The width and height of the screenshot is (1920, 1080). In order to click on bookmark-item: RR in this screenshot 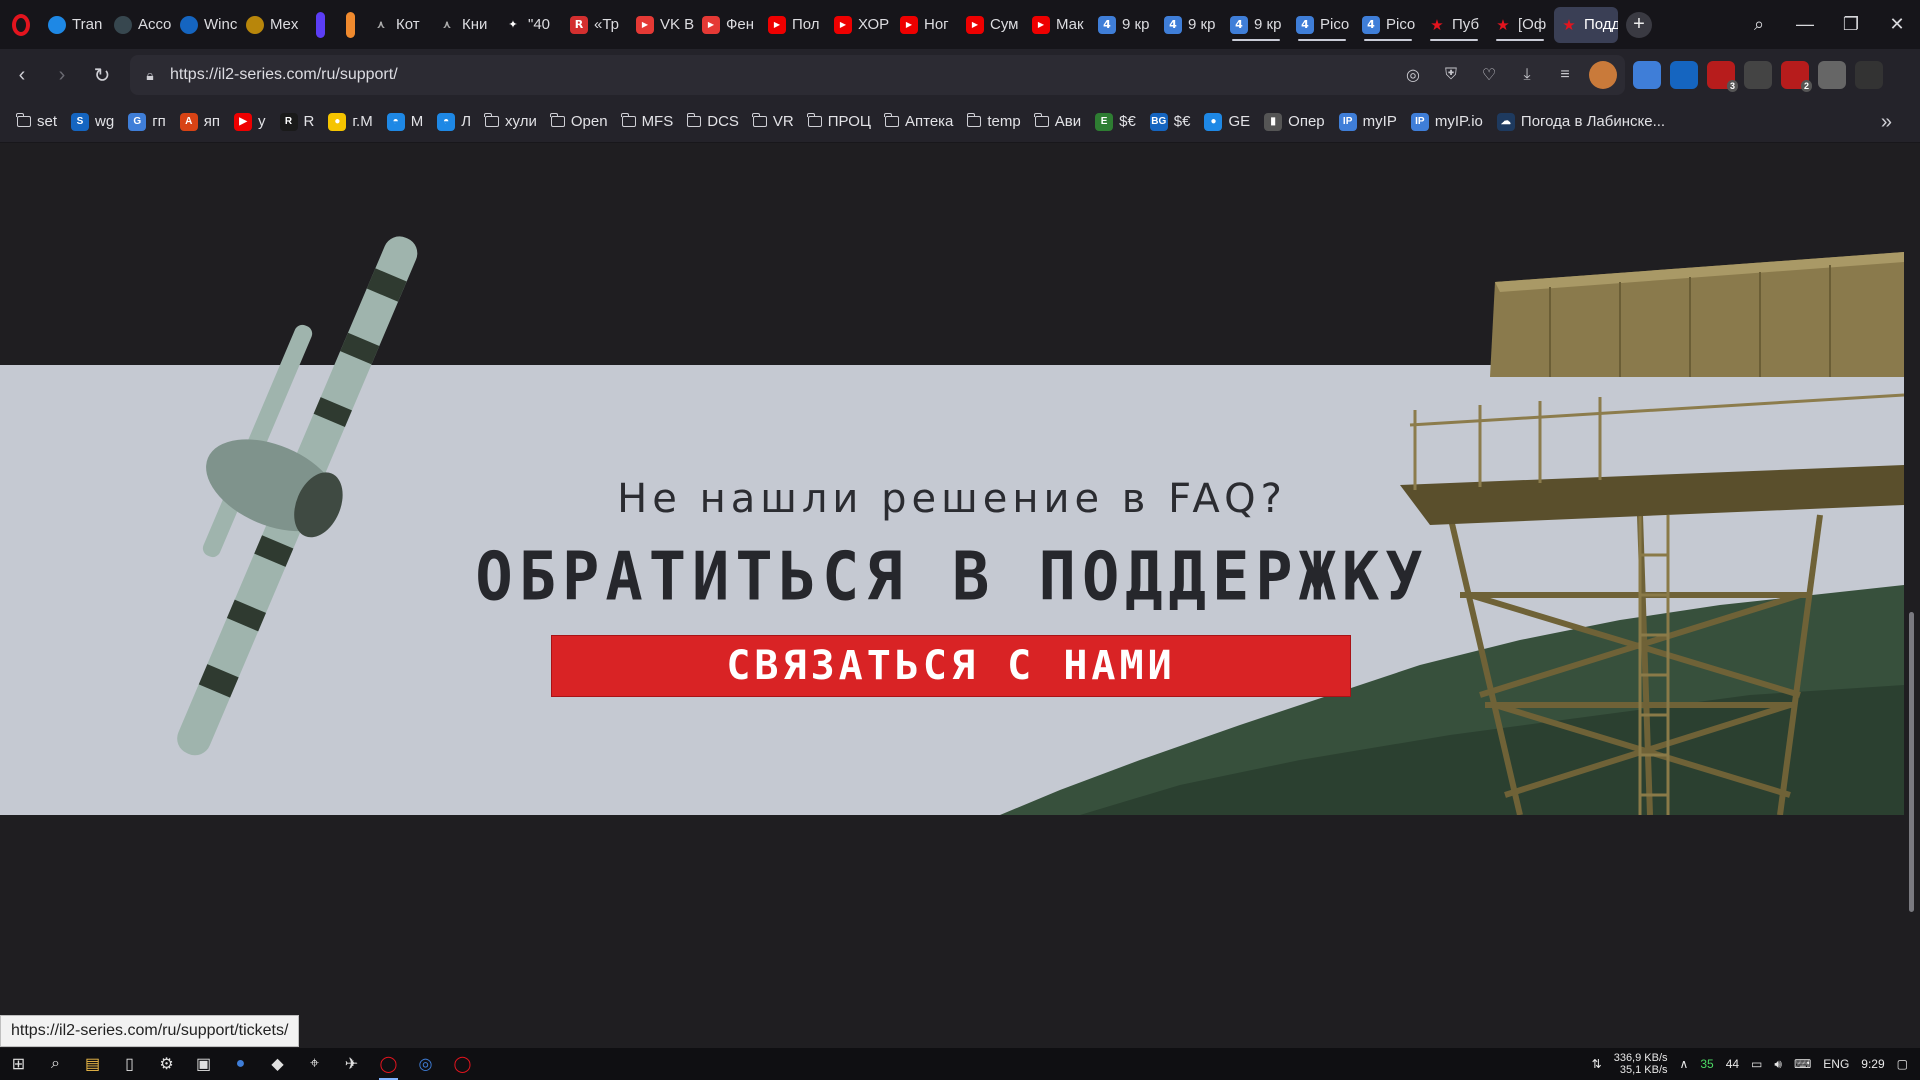, I will do `click(296, 121)`.